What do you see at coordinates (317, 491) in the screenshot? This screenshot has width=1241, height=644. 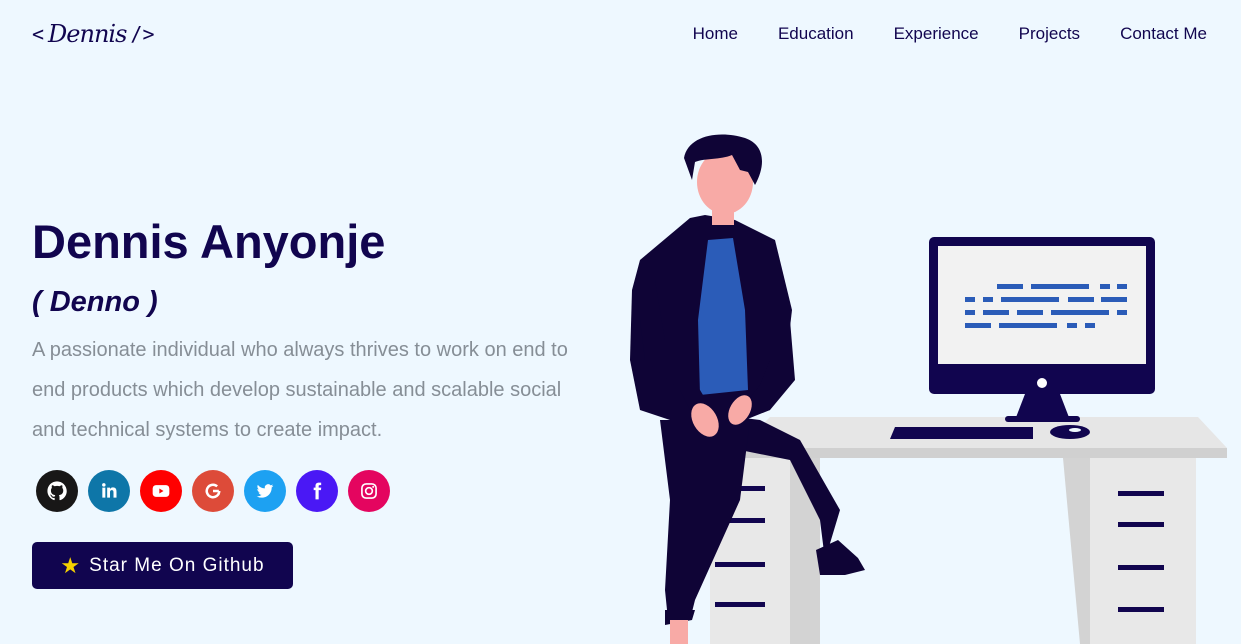 I see `facebook-icon` at bounding box center [317, 491].